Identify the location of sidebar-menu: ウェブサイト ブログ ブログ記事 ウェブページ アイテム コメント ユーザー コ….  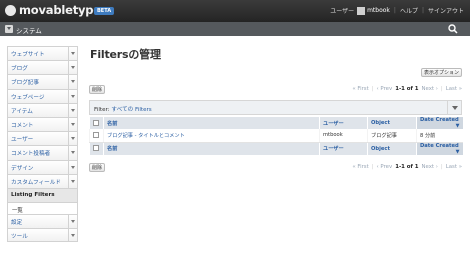
(42, 144).